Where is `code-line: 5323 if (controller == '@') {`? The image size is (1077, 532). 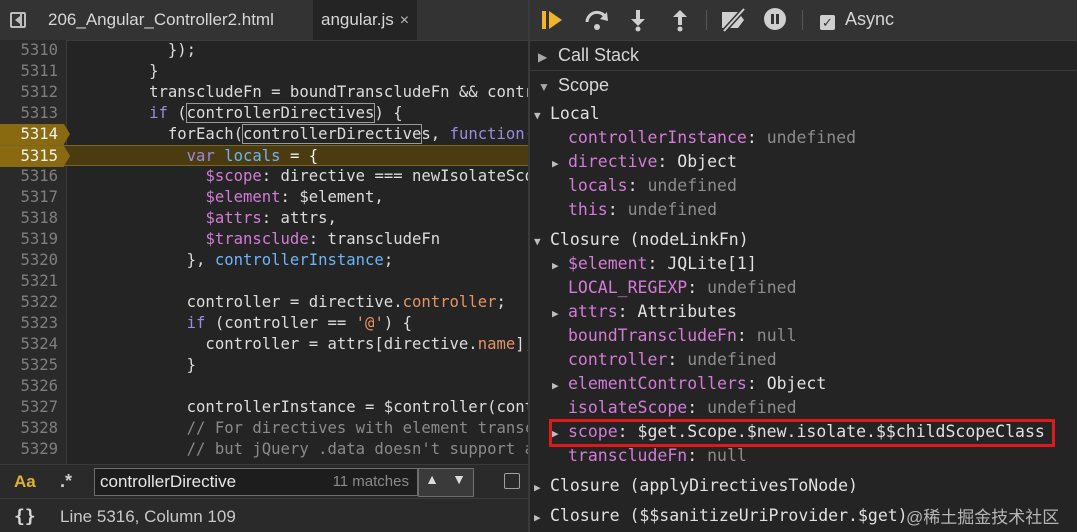 code-line: 5323 if (controller == '@') { is located at coordinates (264, 323).